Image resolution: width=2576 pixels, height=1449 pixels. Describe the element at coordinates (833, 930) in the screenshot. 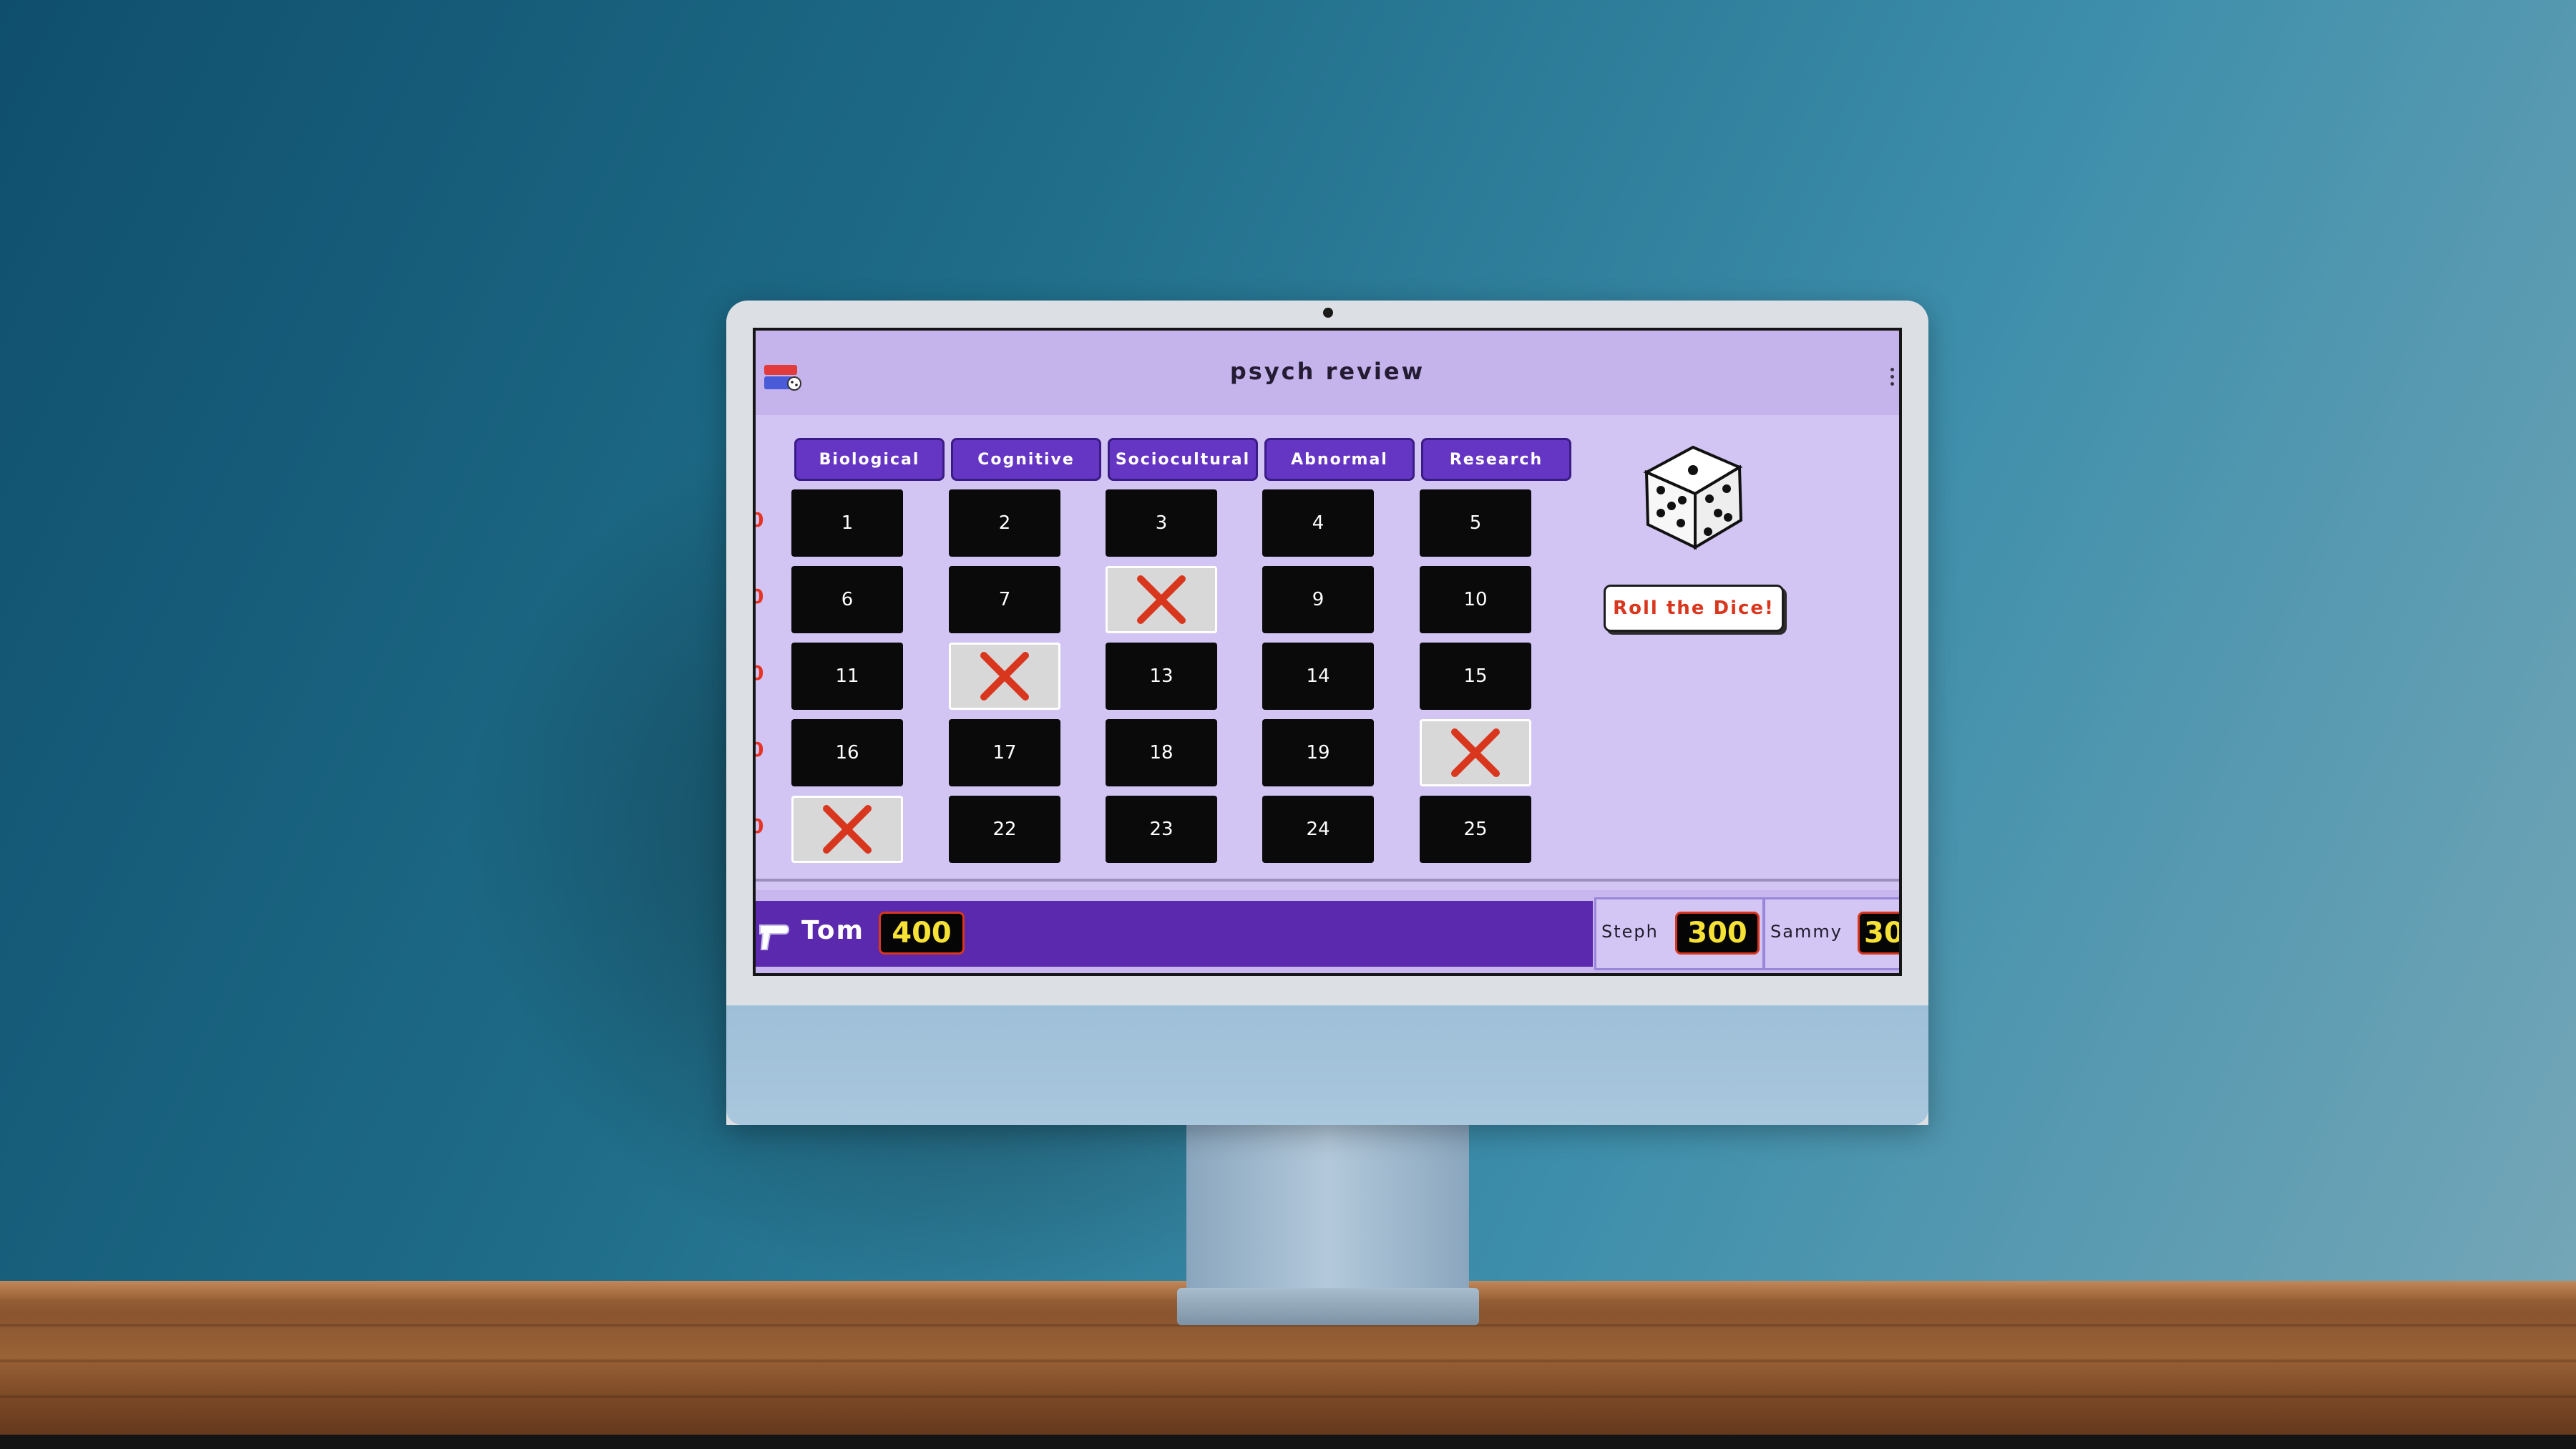

I see `active-player-name: Tom` at that location.